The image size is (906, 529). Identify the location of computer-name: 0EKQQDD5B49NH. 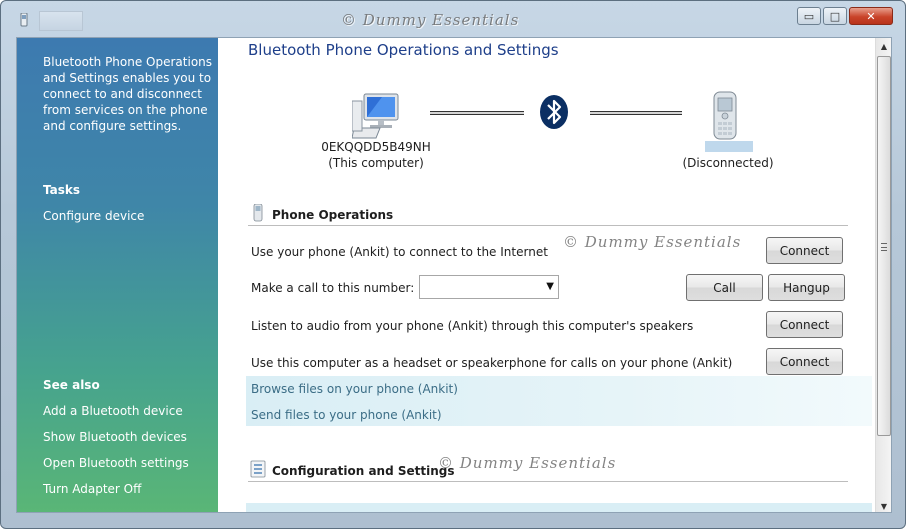
(376, 147).